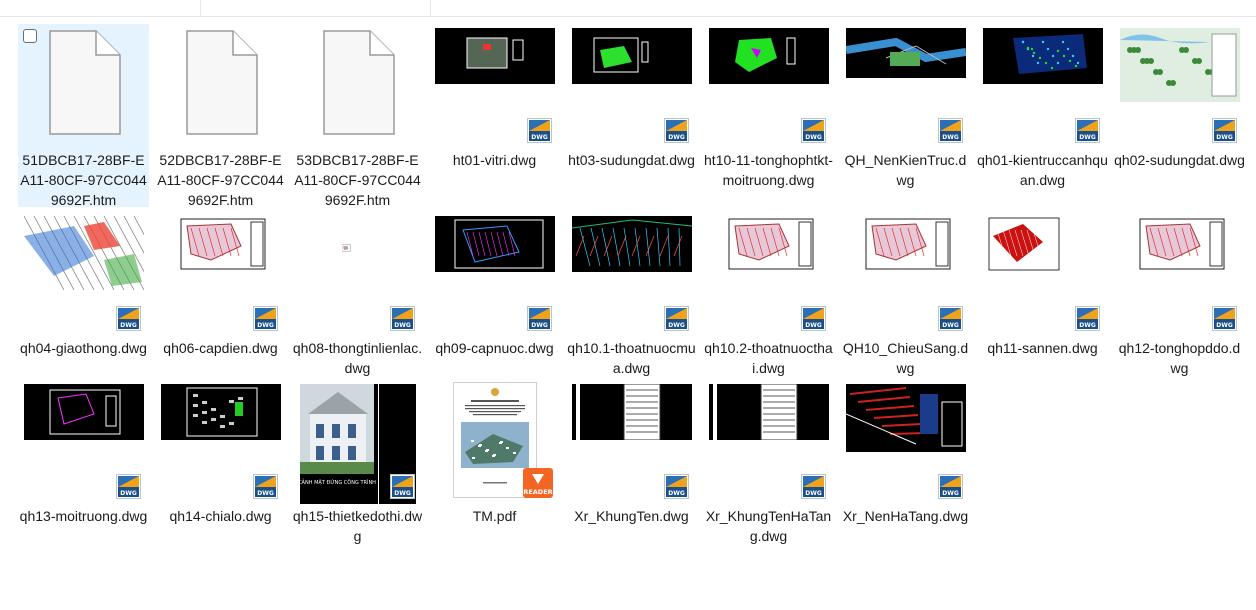 This screenshot has width=1256, height=610. I want to click on toolbar-strip, so click(628, 8).